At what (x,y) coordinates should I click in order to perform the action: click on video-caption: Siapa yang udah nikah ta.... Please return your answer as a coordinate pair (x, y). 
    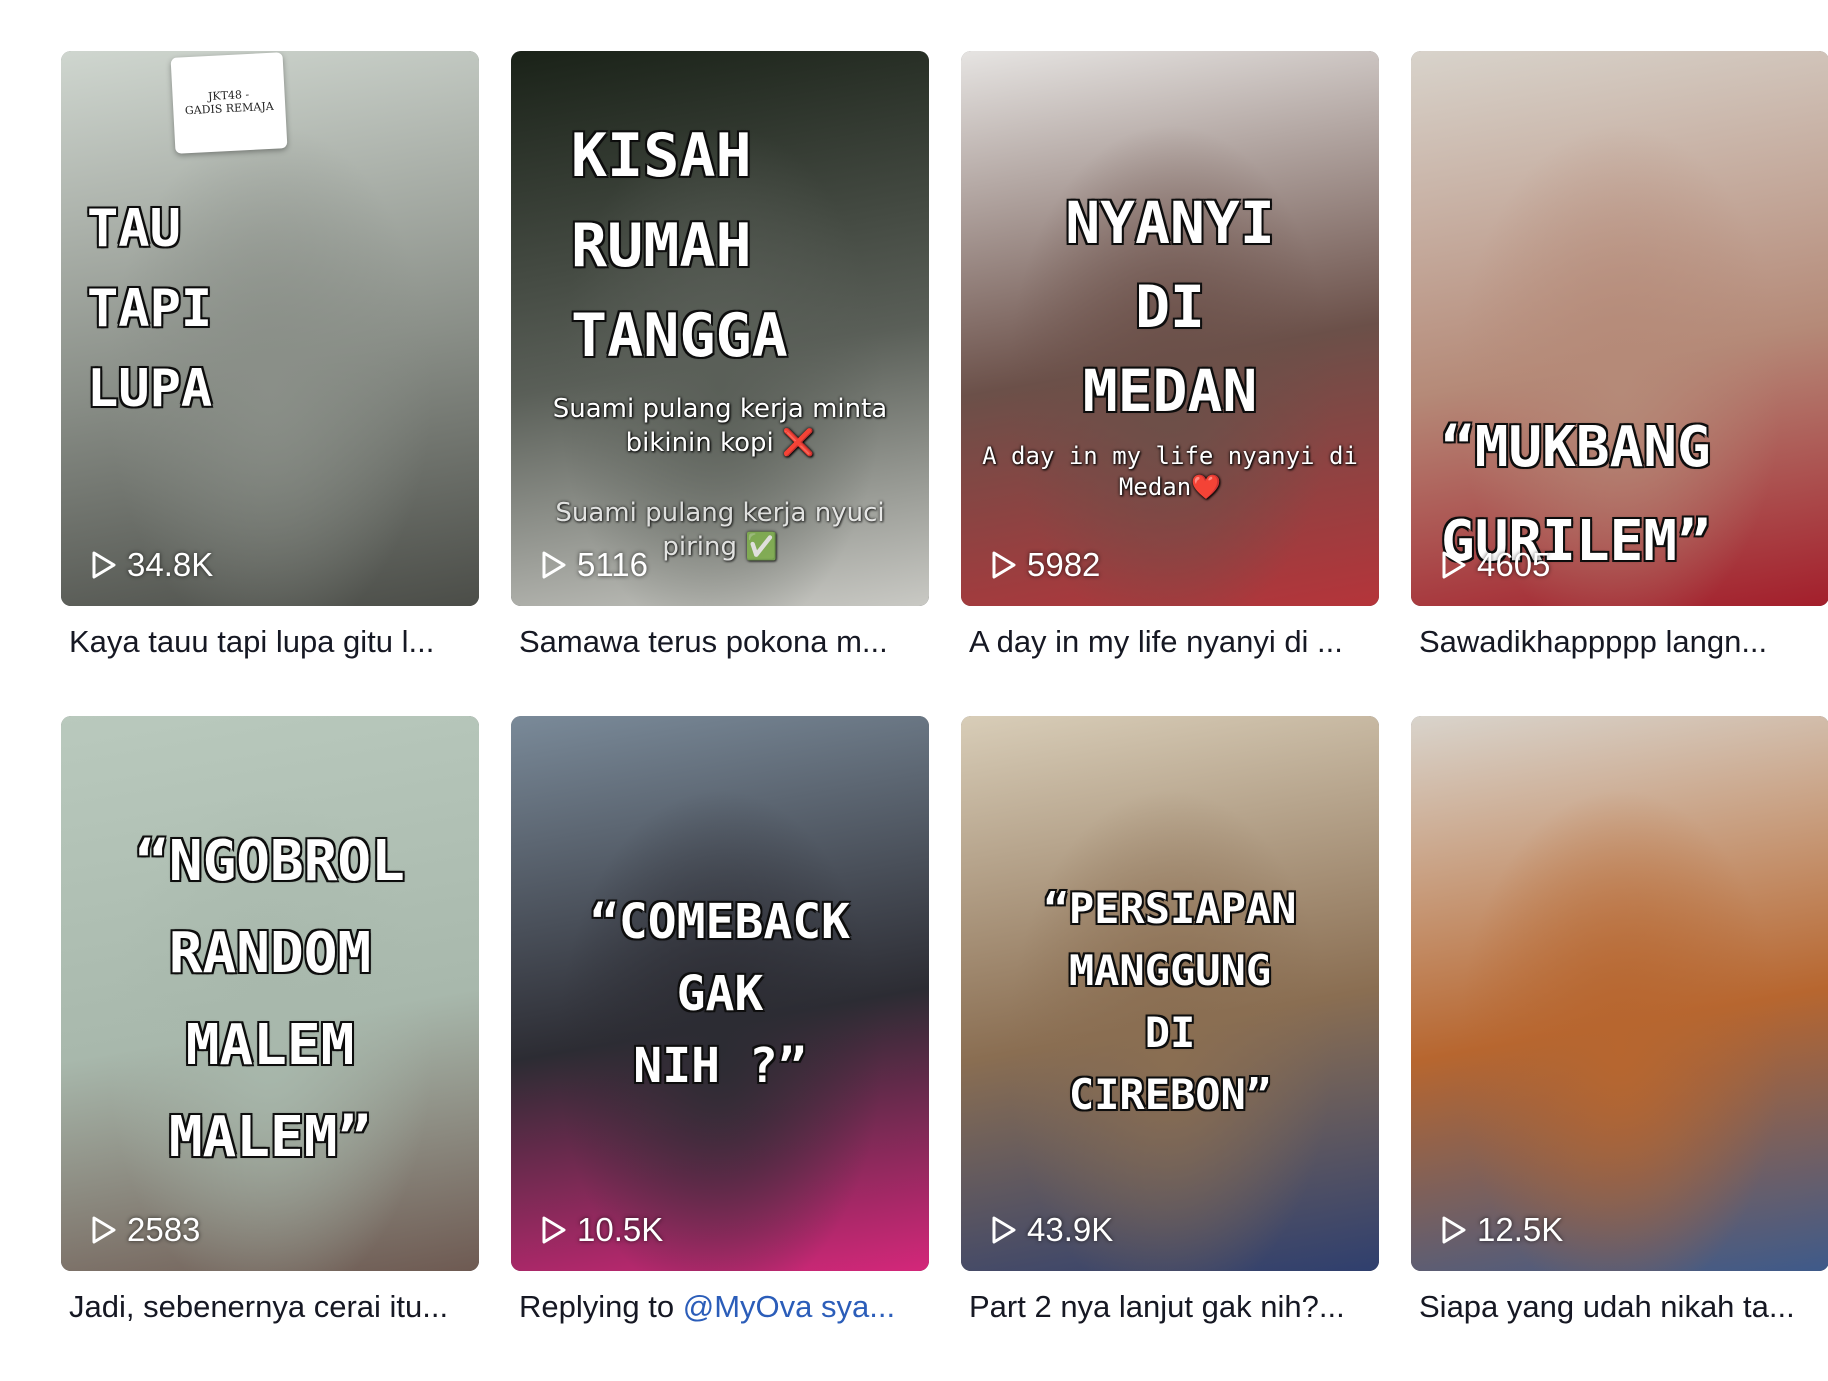
    Looking at the image, I should click on (1619, 1307).